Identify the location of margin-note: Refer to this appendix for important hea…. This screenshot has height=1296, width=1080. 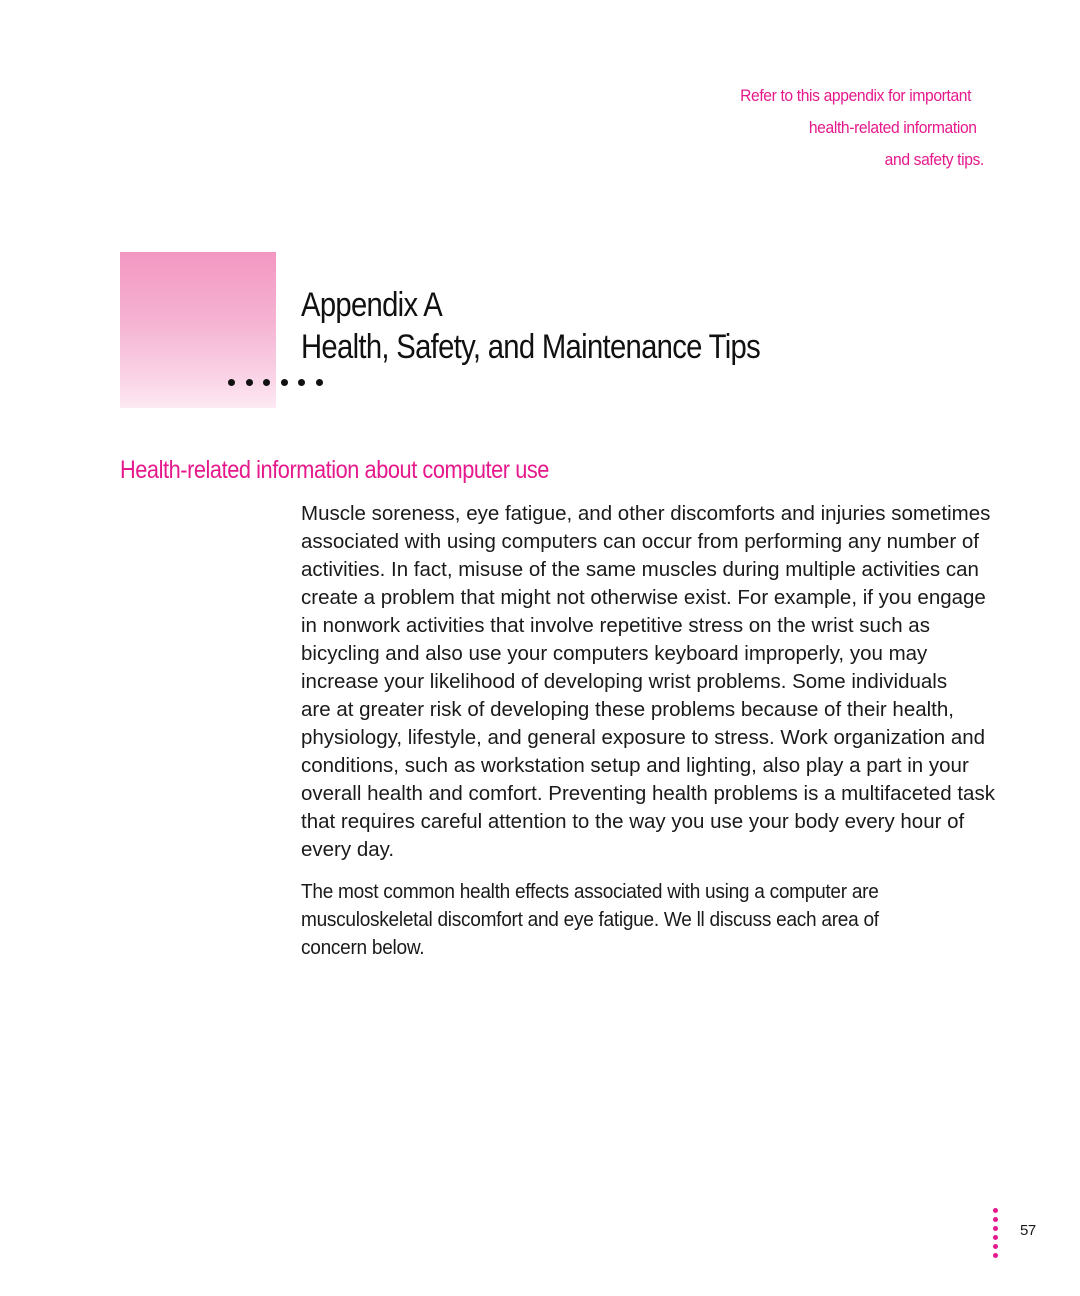
(800, 128).